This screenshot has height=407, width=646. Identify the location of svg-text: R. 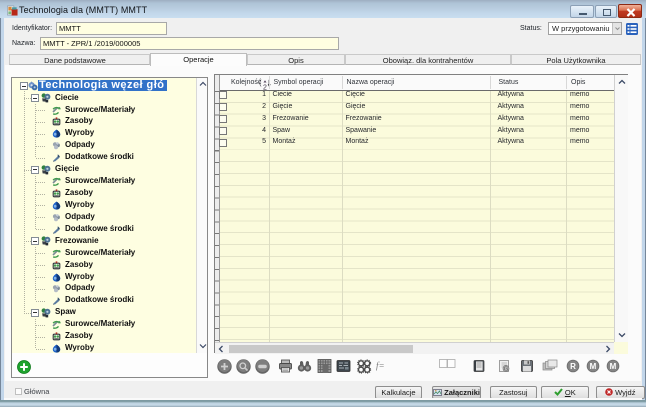
(573, 366).